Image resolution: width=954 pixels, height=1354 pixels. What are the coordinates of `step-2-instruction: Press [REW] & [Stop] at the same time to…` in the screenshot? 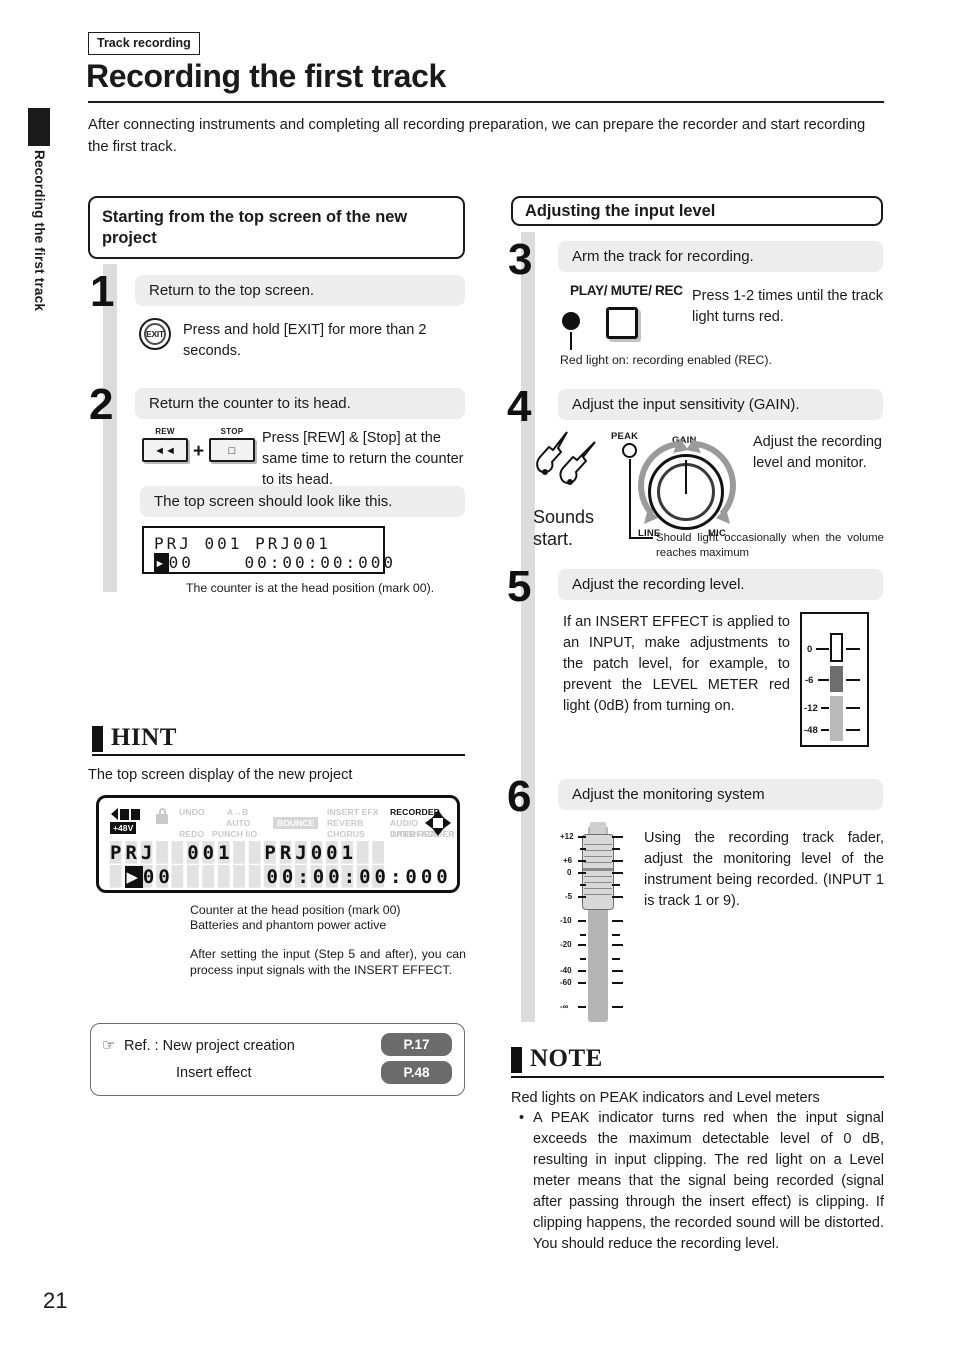 It's located at (363, 459).